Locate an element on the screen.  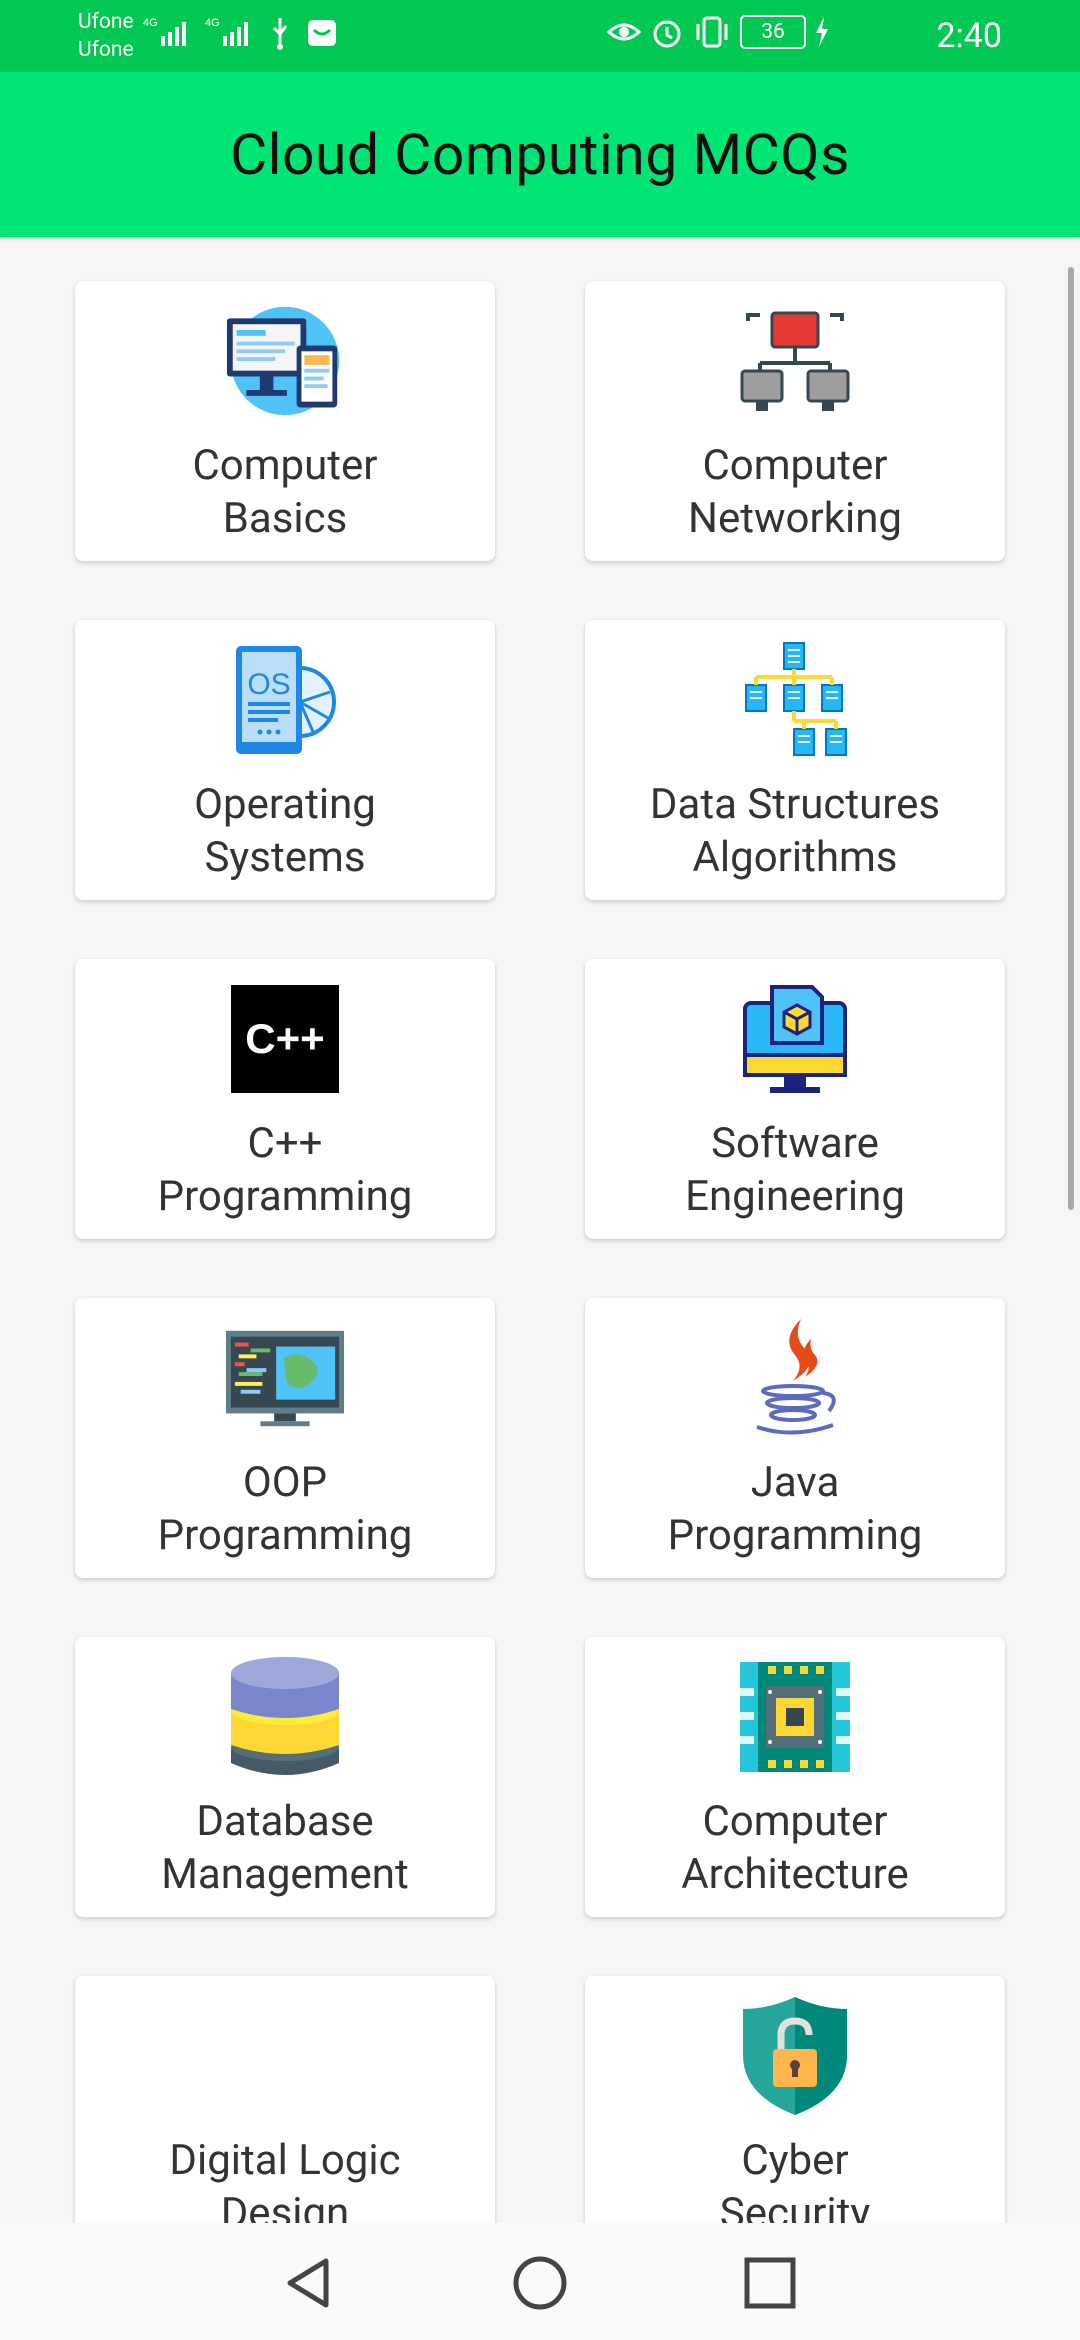
battery-icon: 36 is located at coordinates (773, 32).